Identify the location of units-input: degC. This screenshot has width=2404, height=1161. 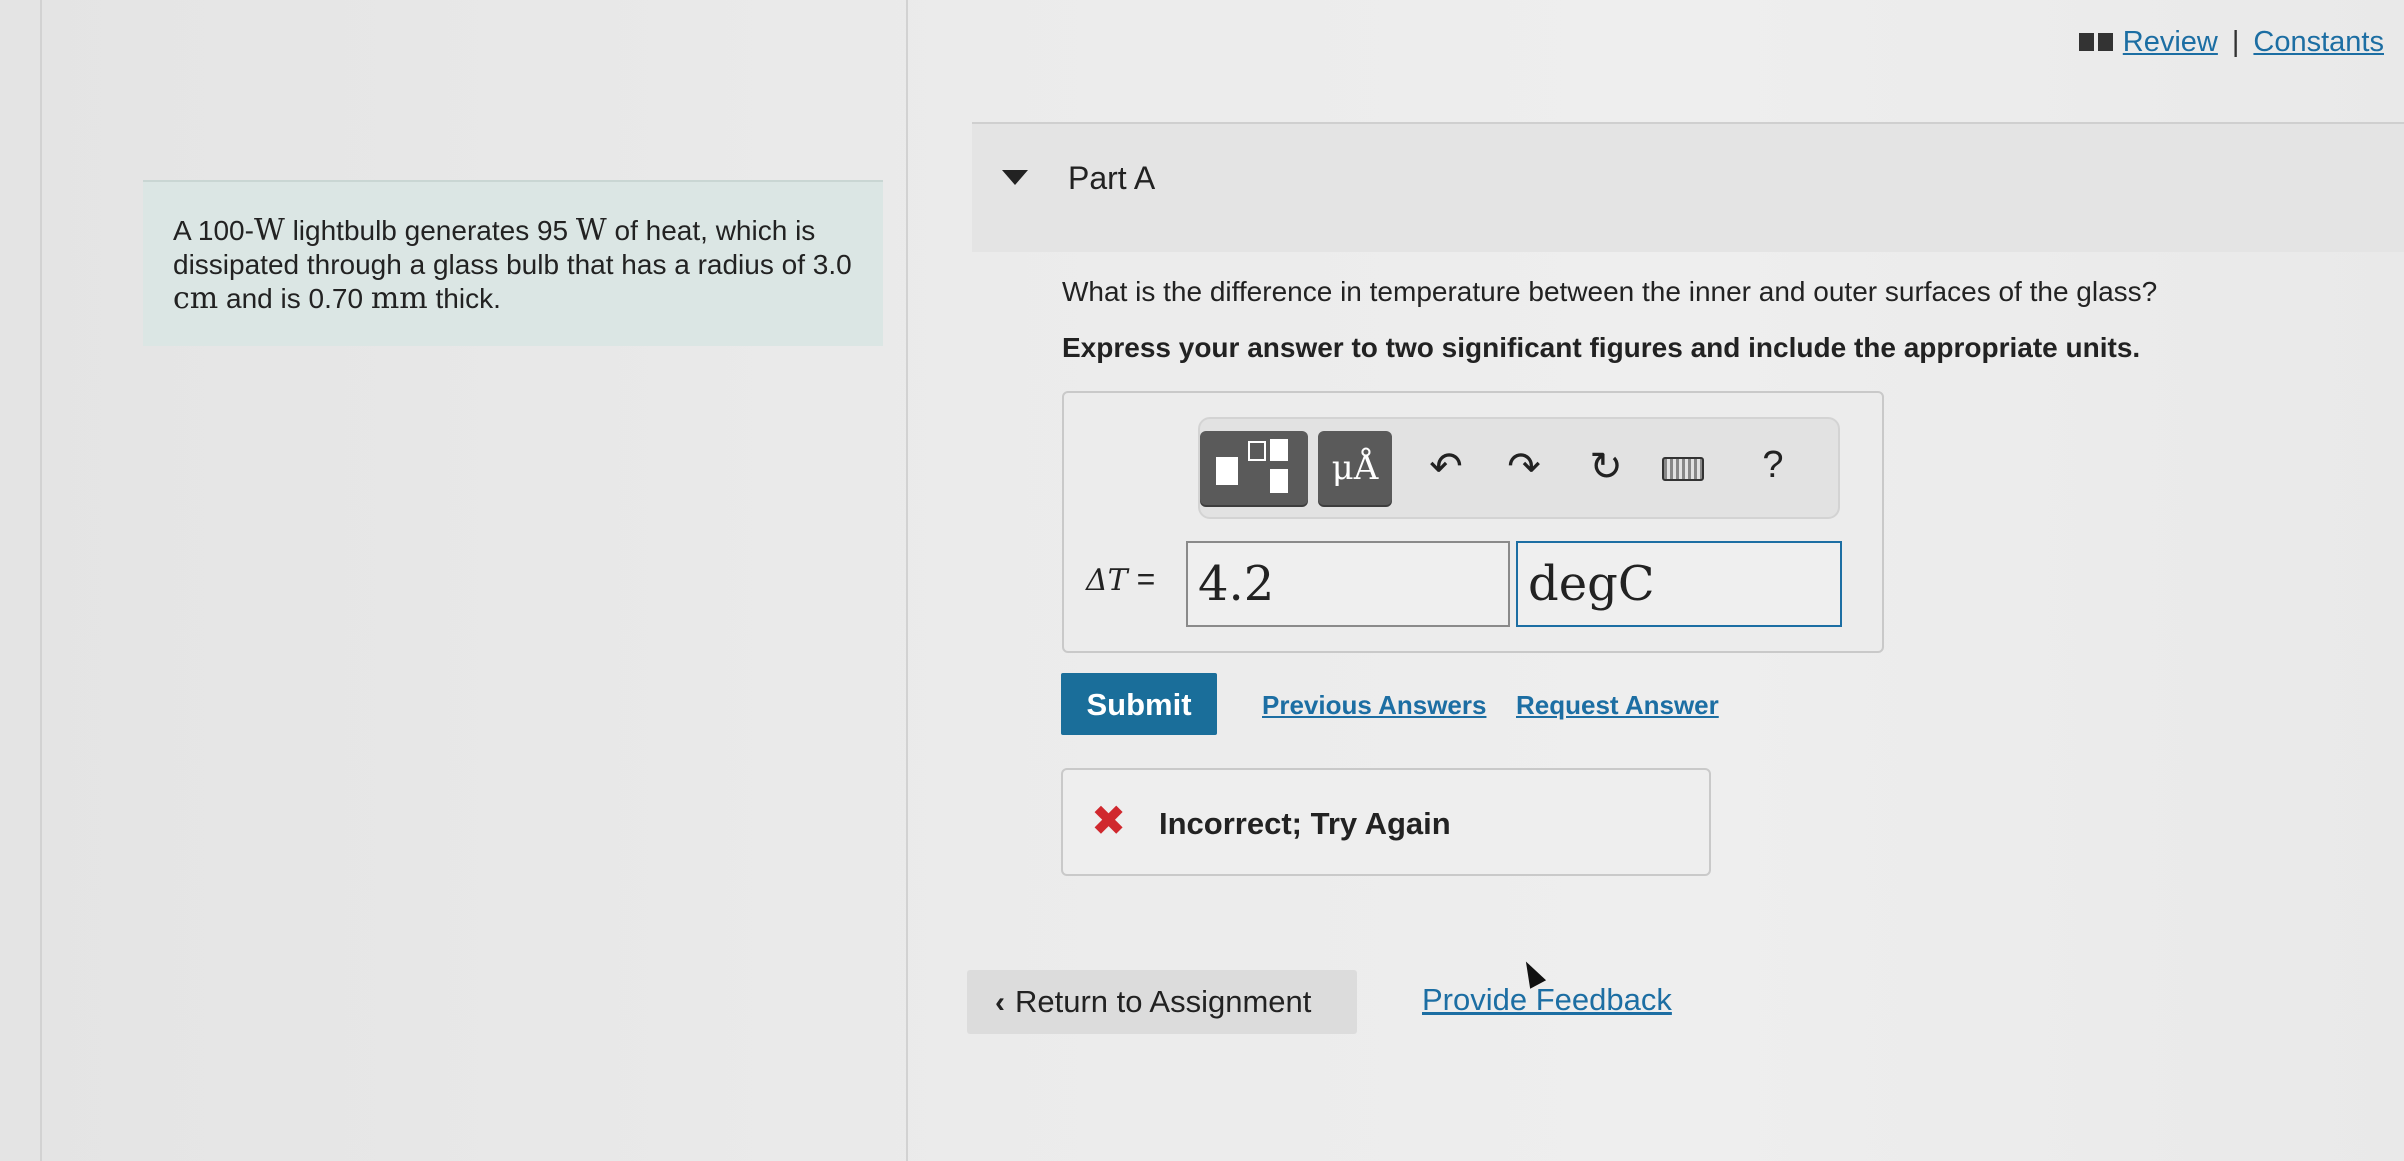
(1679, 584).